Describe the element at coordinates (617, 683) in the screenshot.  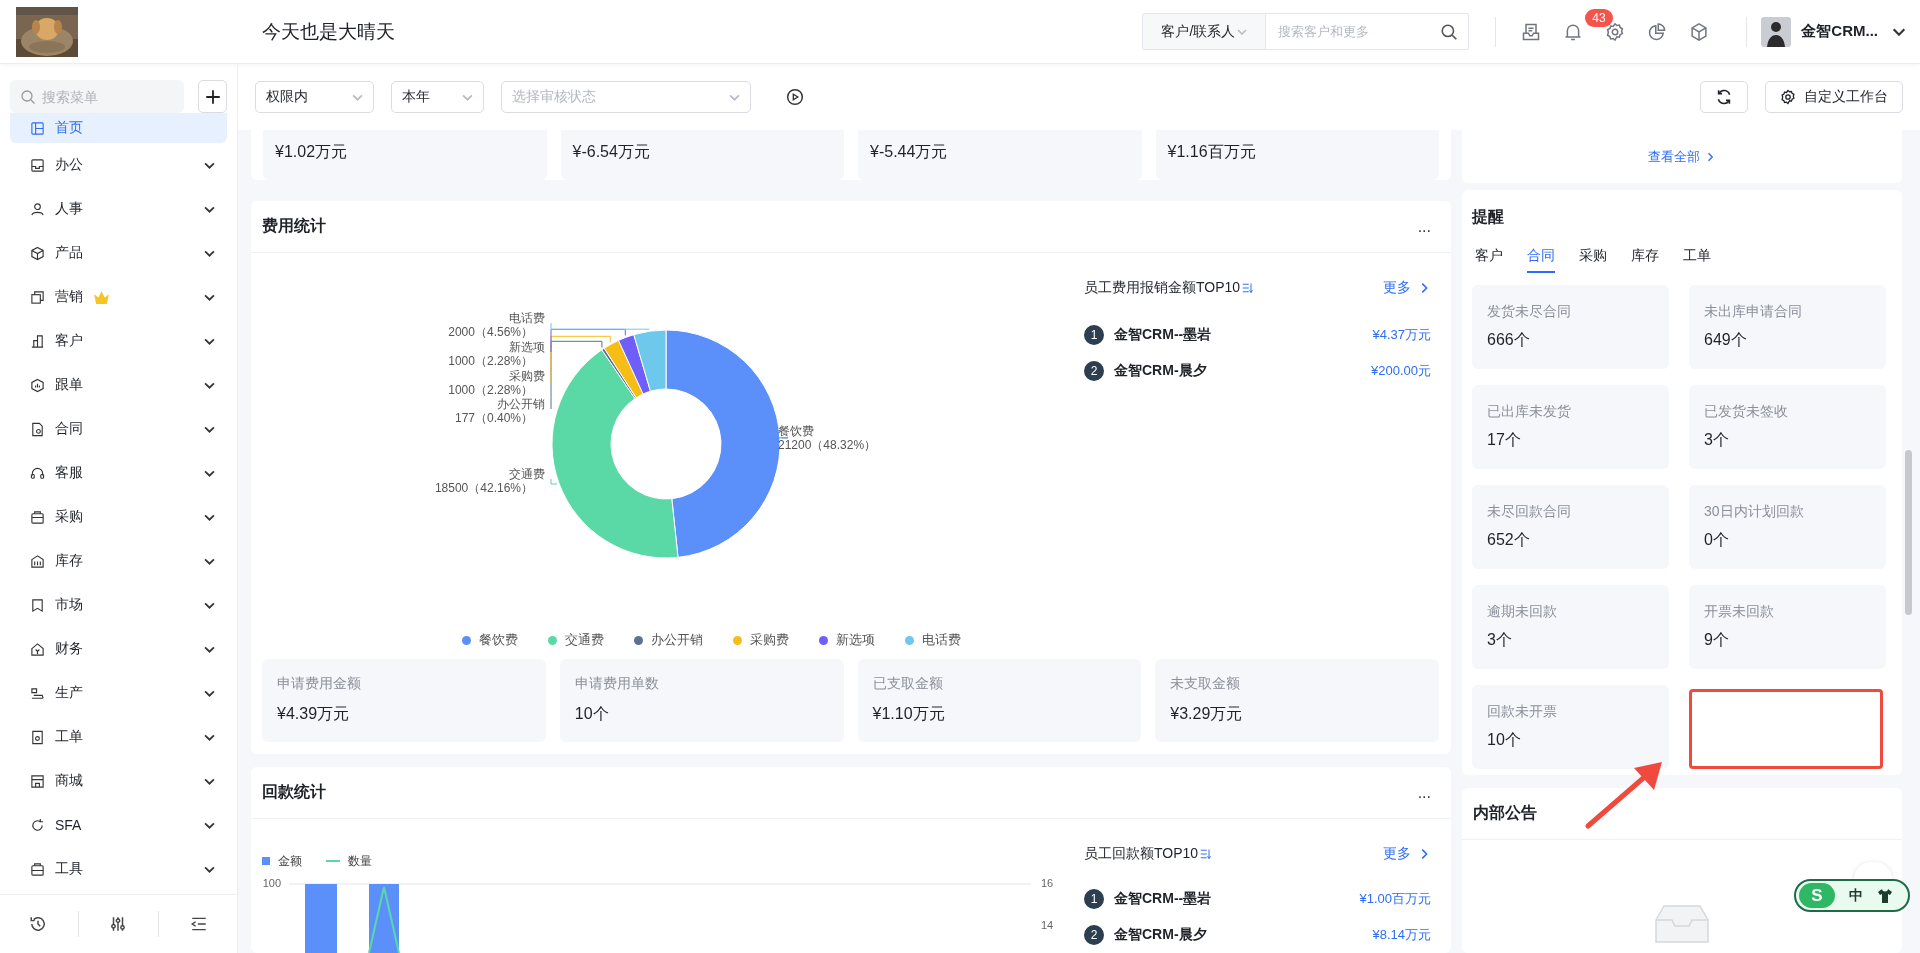
I see `stat-label: 申请费用单数` at that location.